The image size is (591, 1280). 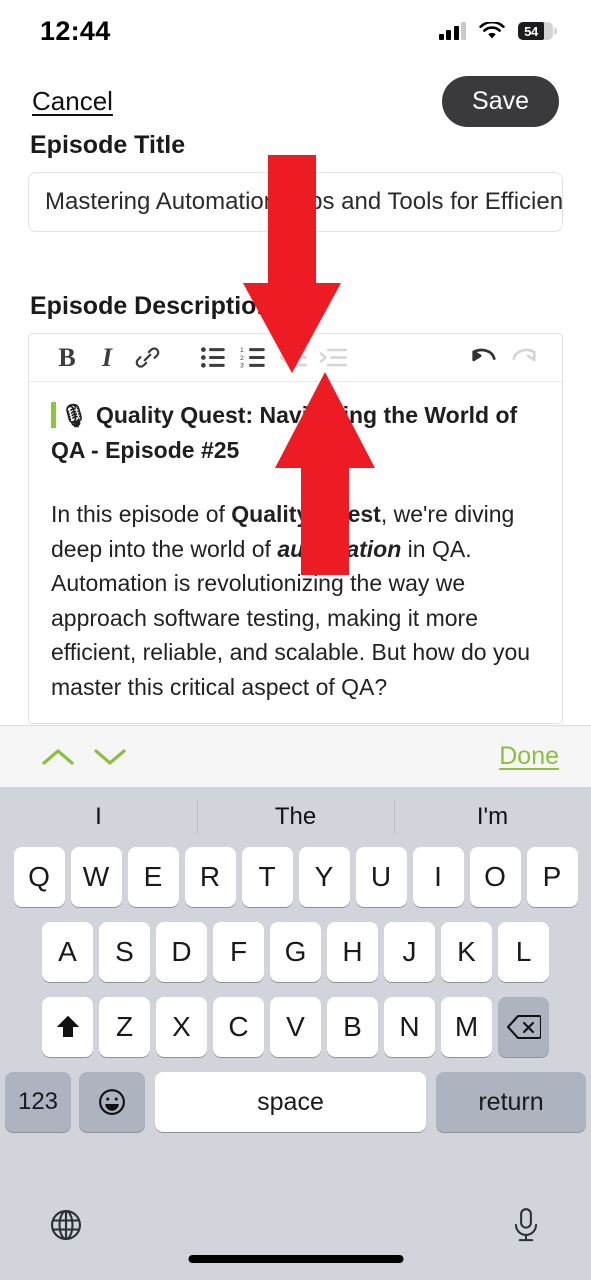 I want to click on key-f: F, so click(x=238, y=952).